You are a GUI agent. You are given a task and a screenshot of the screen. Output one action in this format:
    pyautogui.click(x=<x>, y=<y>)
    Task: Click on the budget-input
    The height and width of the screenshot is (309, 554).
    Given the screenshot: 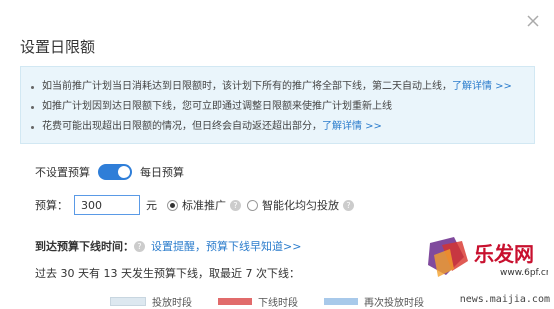 What is the action you would take?
    pyautogui.click(x=107, y=205)
    